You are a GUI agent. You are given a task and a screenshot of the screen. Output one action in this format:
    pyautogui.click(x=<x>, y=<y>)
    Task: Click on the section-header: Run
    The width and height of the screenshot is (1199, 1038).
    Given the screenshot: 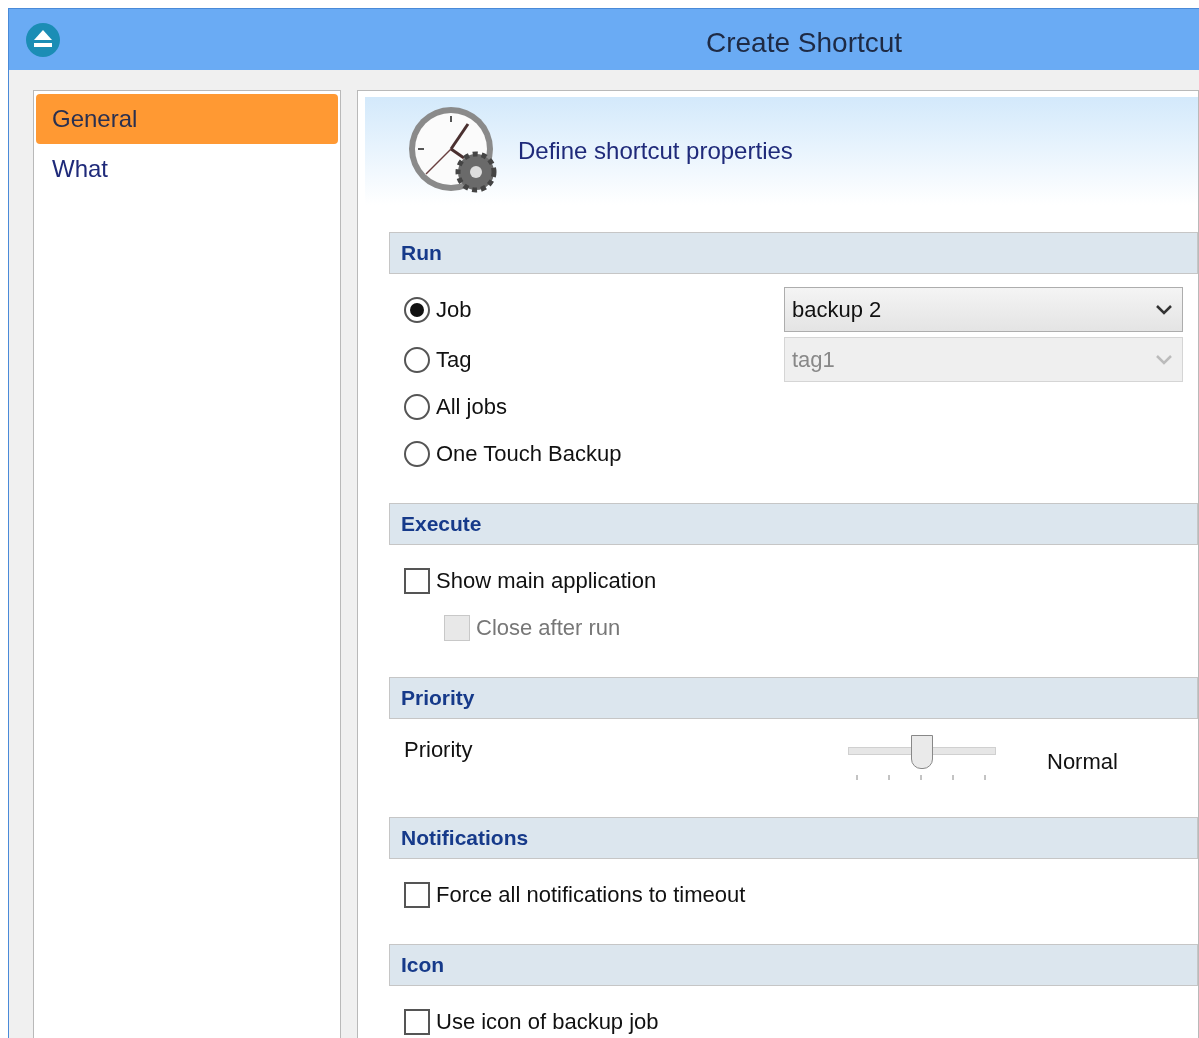 What is the action you would take?
    pyautogui.click(x=793, y=253)
    